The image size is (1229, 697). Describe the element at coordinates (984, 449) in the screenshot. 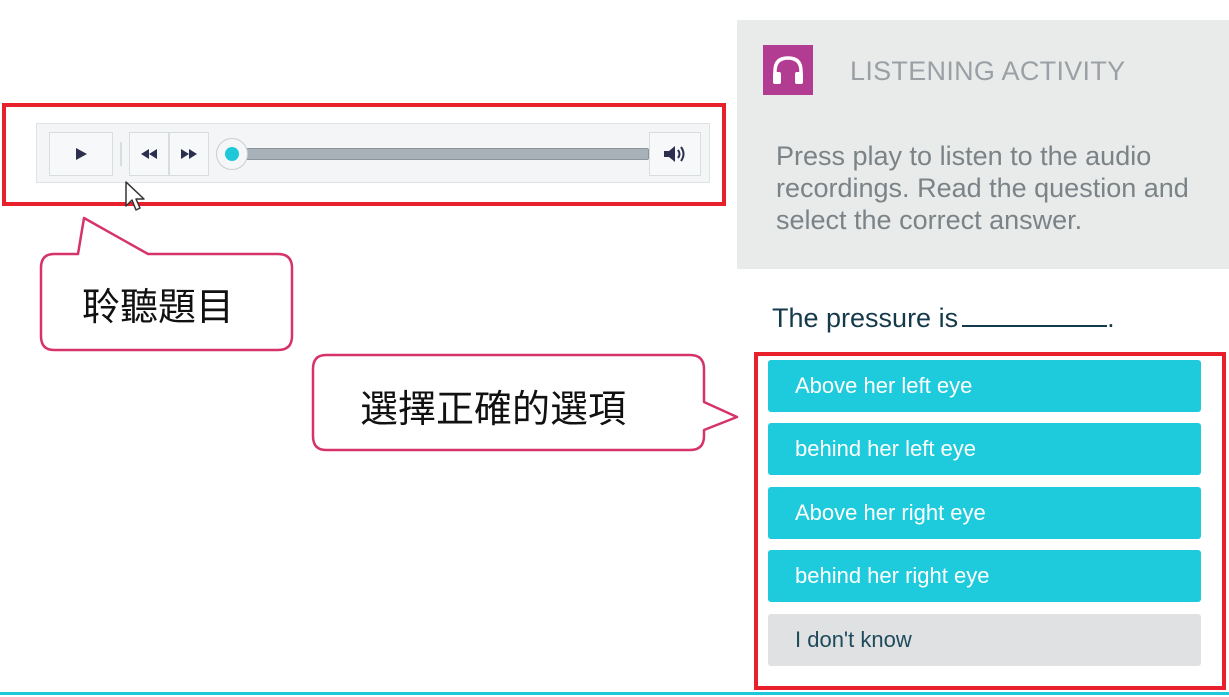

I see `answer-option: behind her left eye` at that location.